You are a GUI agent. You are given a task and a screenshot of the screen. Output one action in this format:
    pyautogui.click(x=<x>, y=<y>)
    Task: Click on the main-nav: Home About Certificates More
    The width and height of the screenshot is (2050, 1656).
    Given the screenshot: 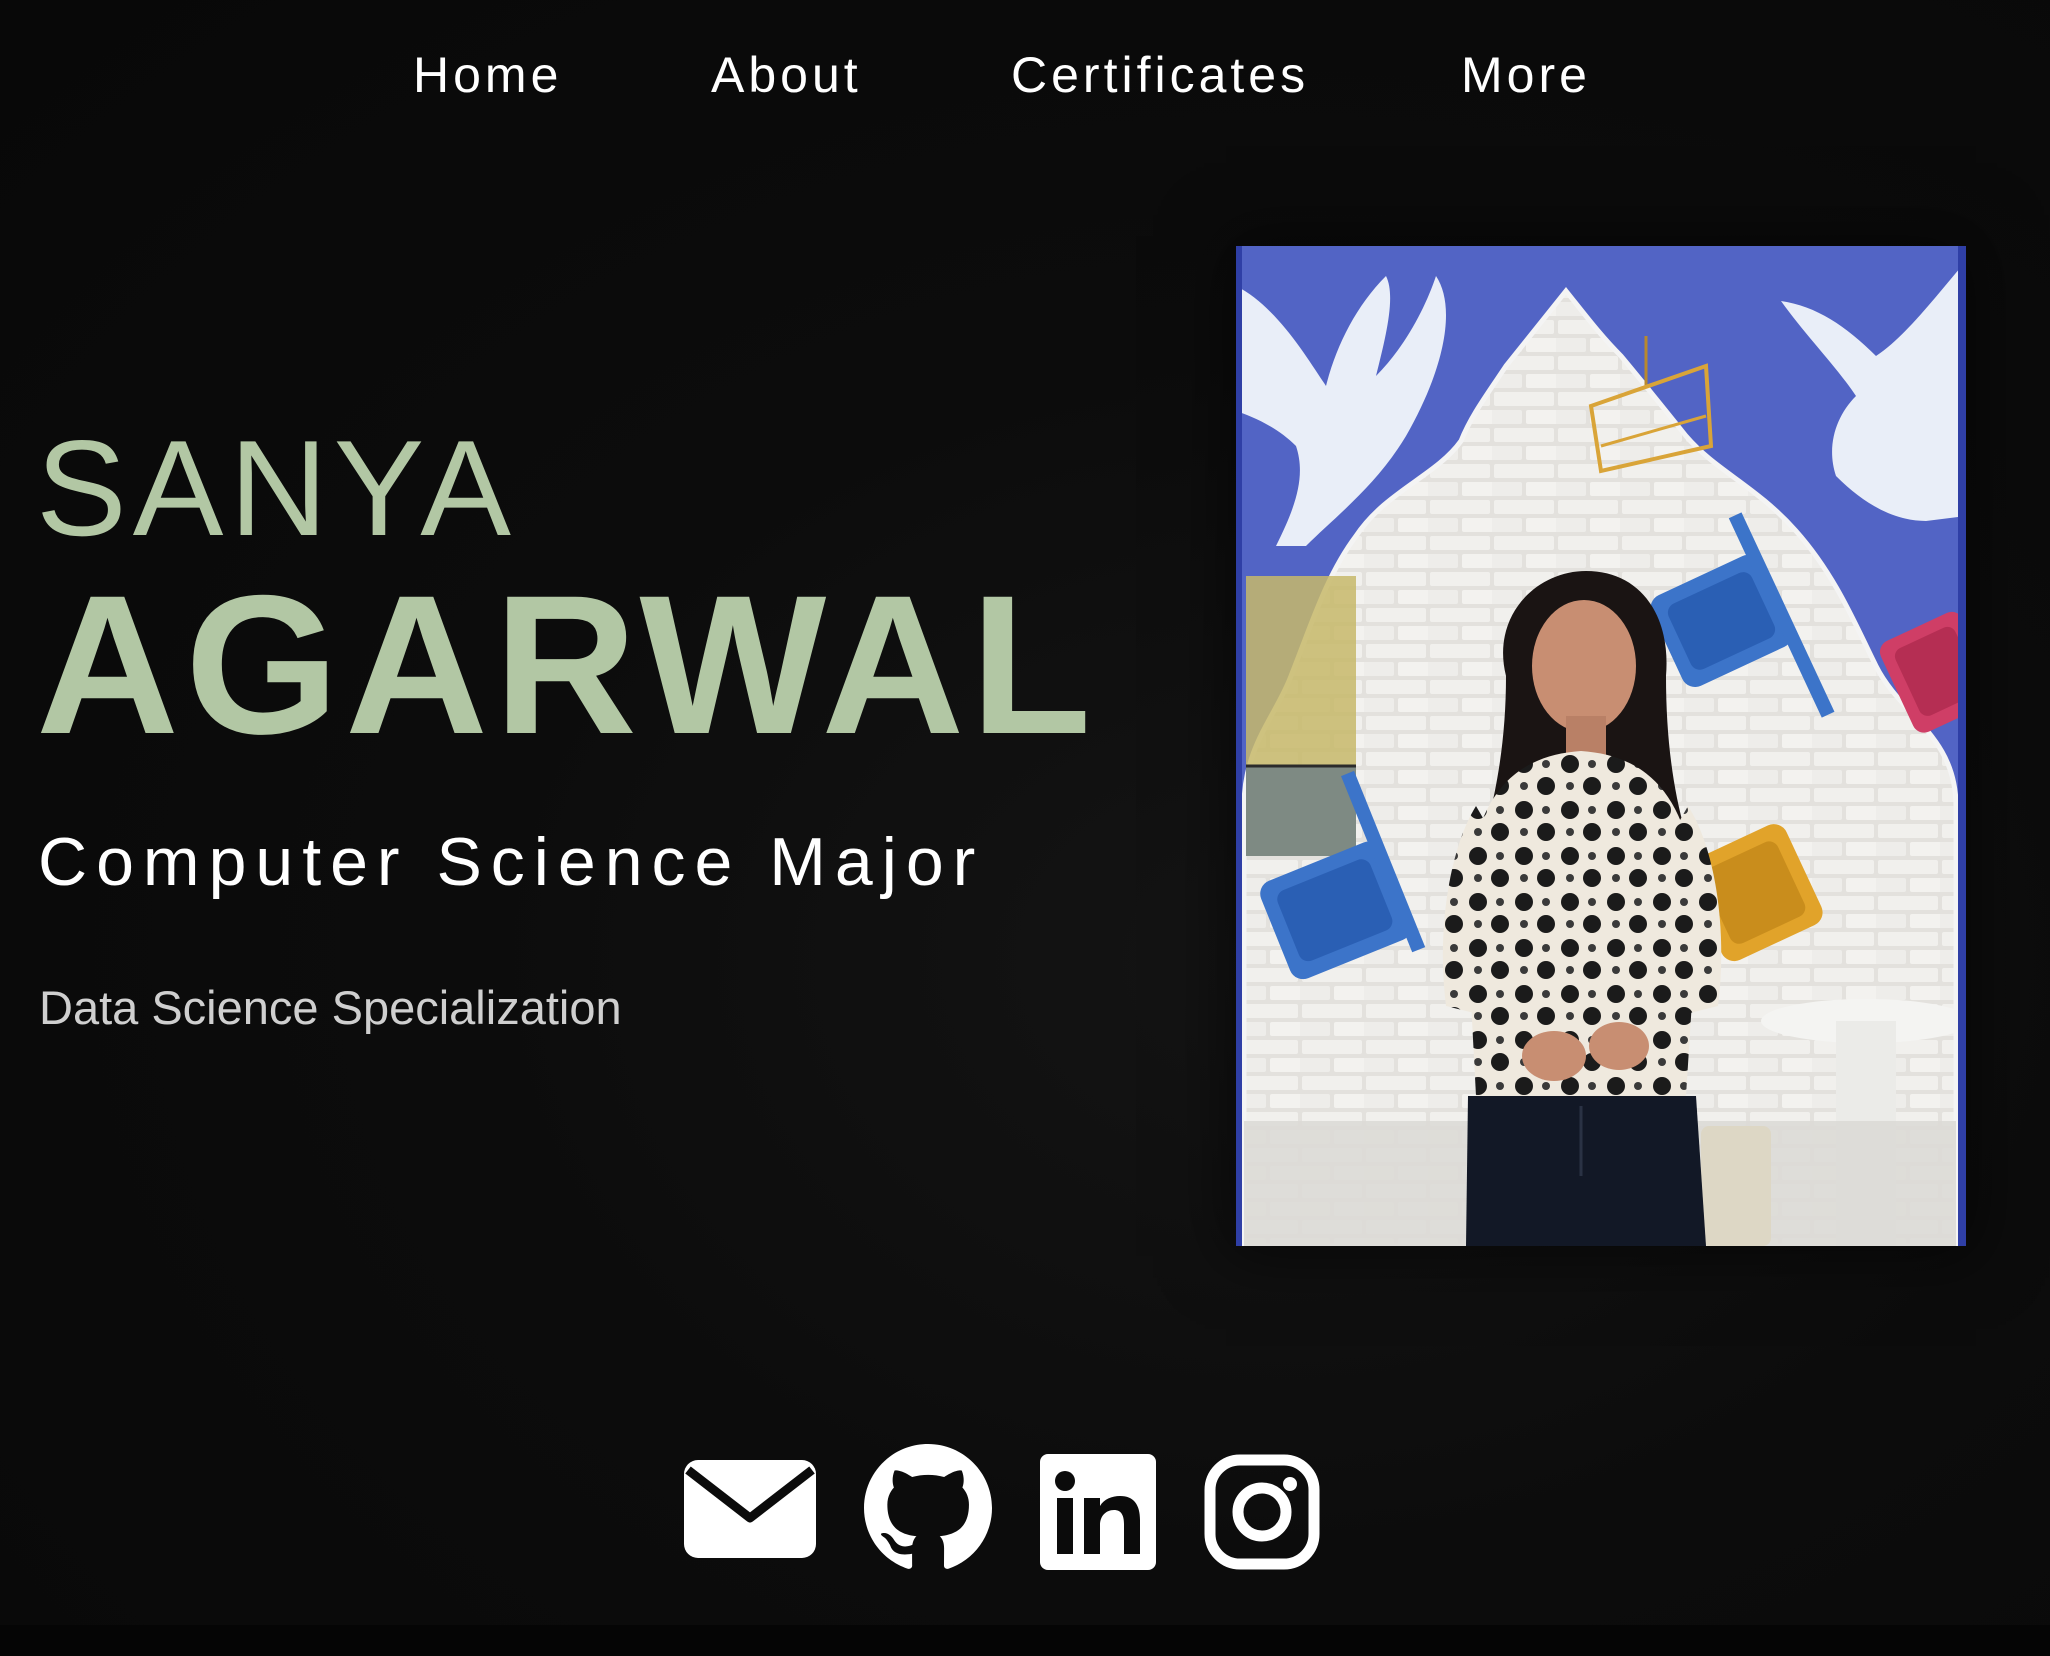 What is the action you would take?
    pyautogui.click(x=1025, y=78)
    